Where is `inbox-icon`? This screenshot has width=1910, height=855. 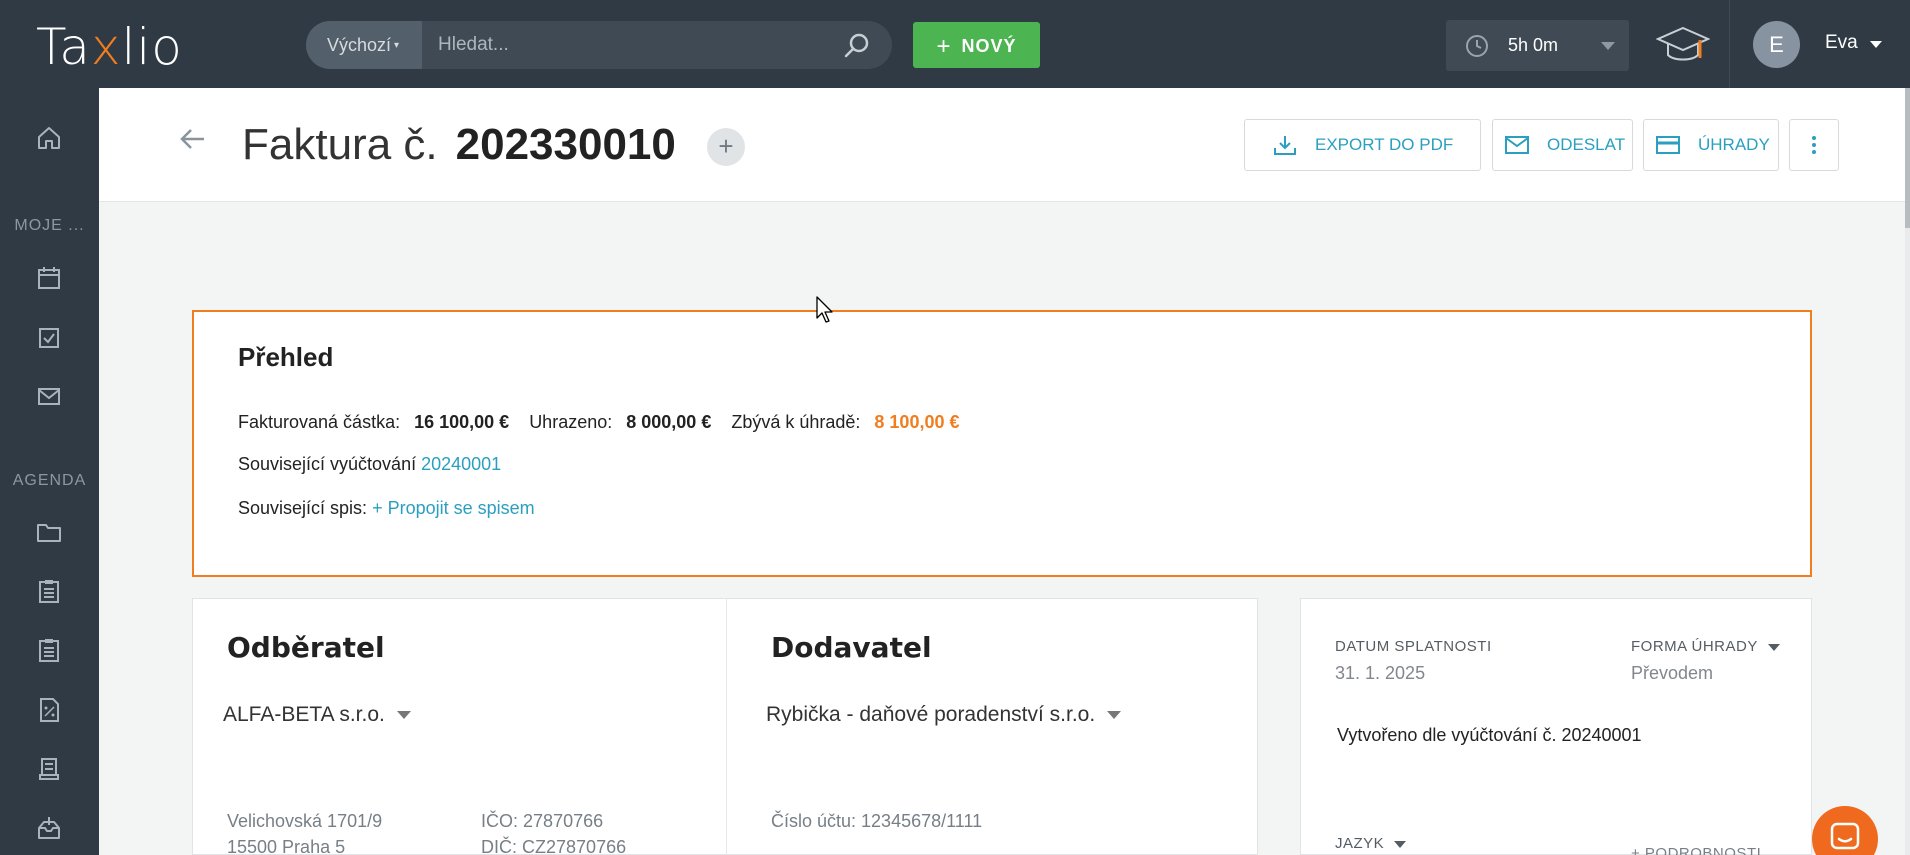 inbox-icon is located at coordinates (49, 828).